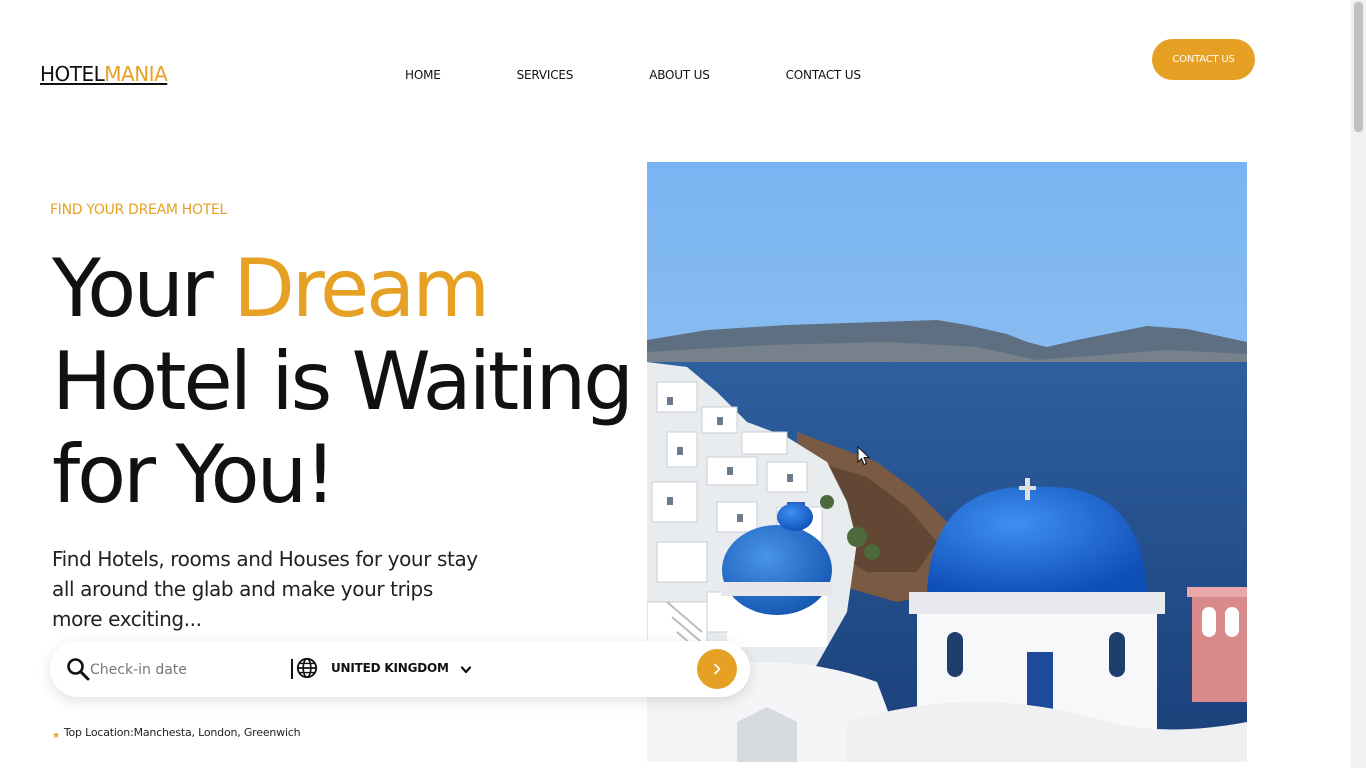 This screenshot has height=768, width=1366. I want to click on headline-part1: Your, so click(143, 288).